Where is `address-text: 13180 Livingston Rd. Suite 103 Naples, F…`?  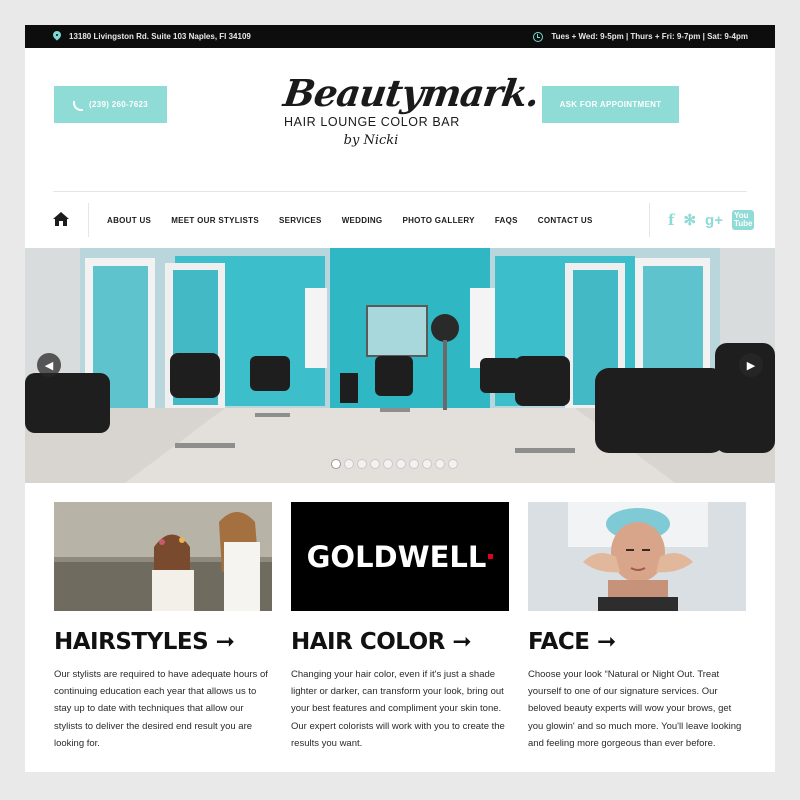 address-text: 13180 Livingston Rd. Suite 103 Naples, F… is located at coordinates (160, 36).